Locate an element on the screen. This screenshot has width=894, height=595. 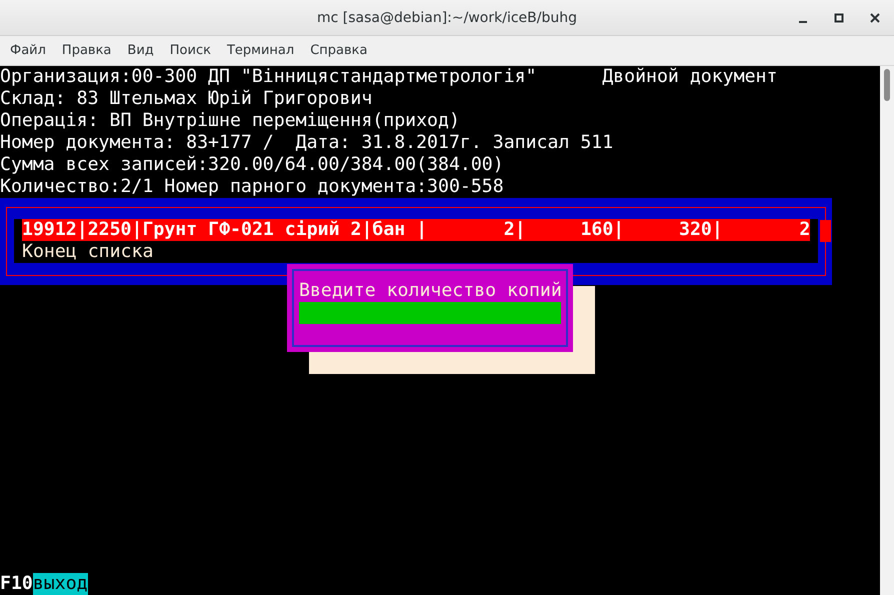
header-line: Количество:2/1 Номер парного документа:300-558 is located at coordinates (252, 187).